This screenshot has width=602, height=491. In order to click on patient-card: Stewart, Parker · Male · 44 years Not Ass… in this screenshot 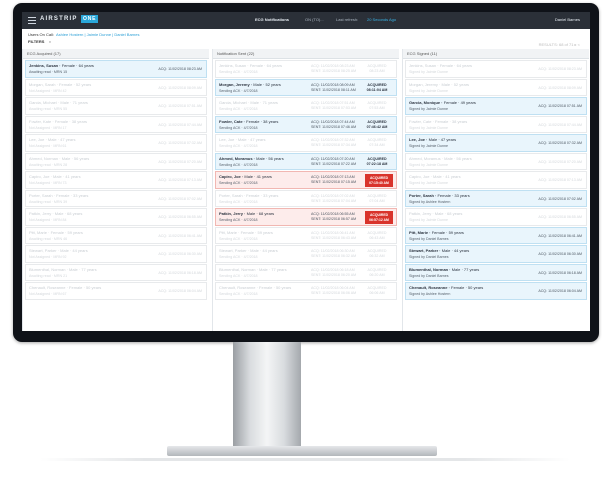, I will do `click(116, 254)`.